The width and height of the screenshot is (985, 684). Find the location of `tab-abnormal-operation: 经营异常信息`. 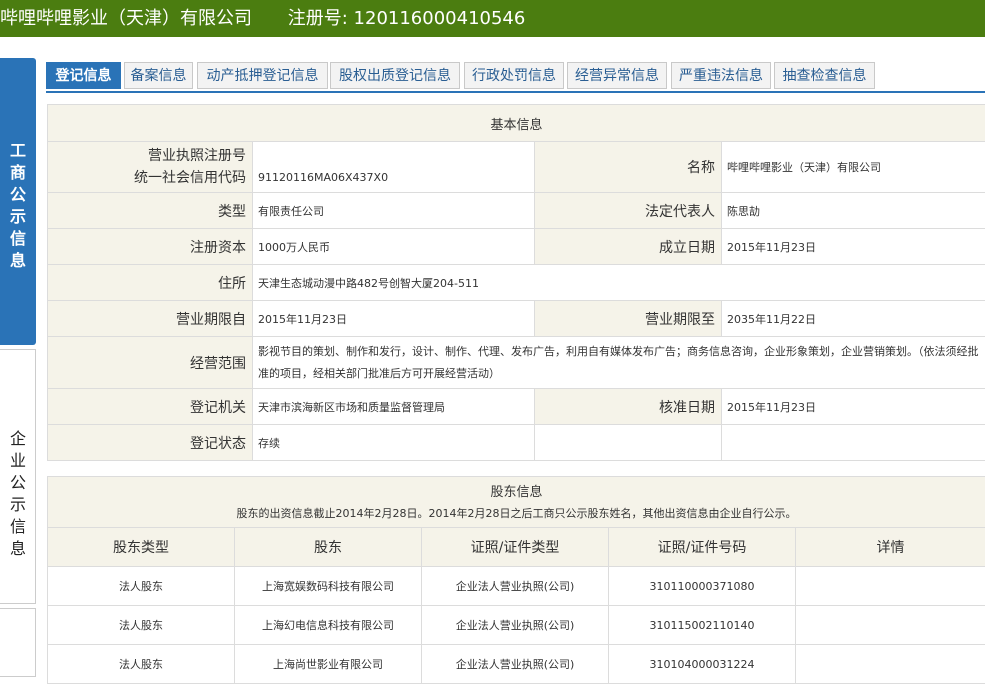

tab-abnormal-operation: 经营异常信息 is located at coordinates (617, 75).